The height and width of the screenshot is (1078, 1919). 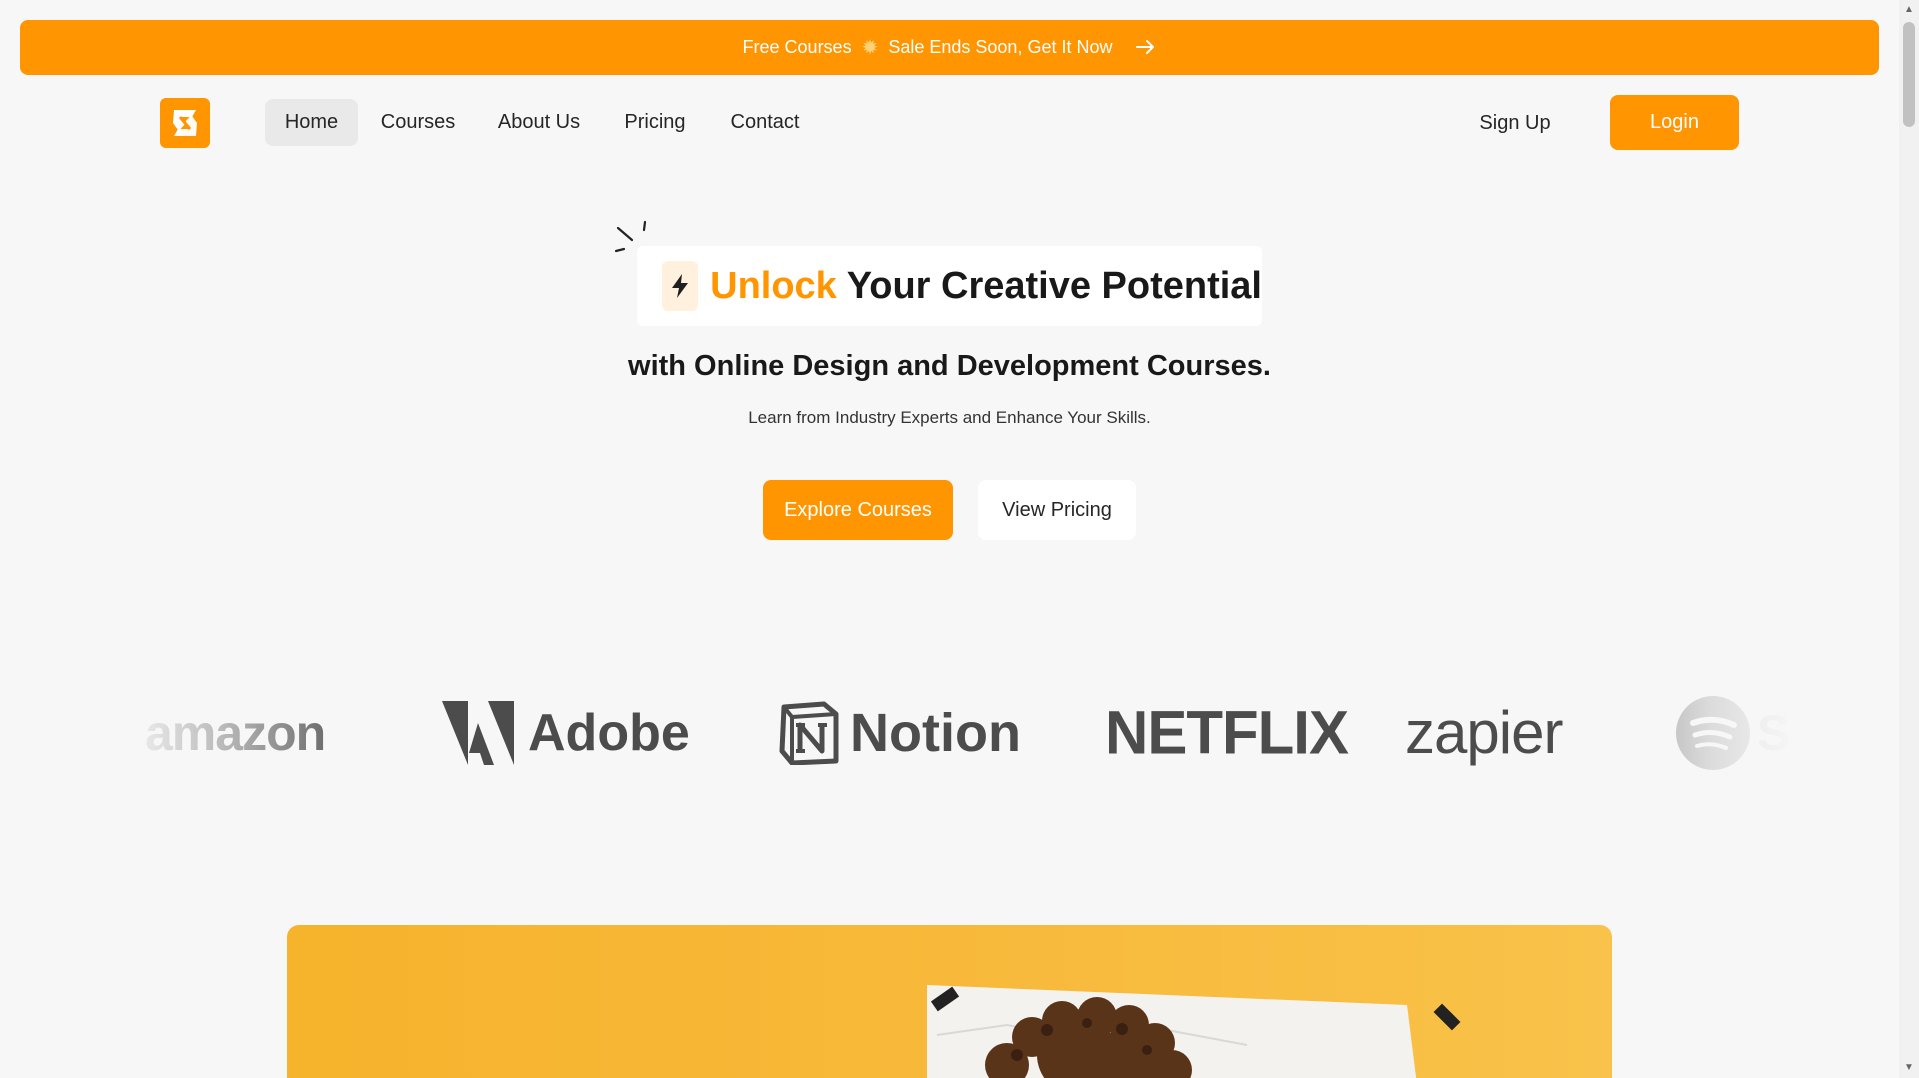 What do you see at coordinates (235, 735) in the screenshot?
I see `logo-strip-fade-left` at bounding box center [235, 735].